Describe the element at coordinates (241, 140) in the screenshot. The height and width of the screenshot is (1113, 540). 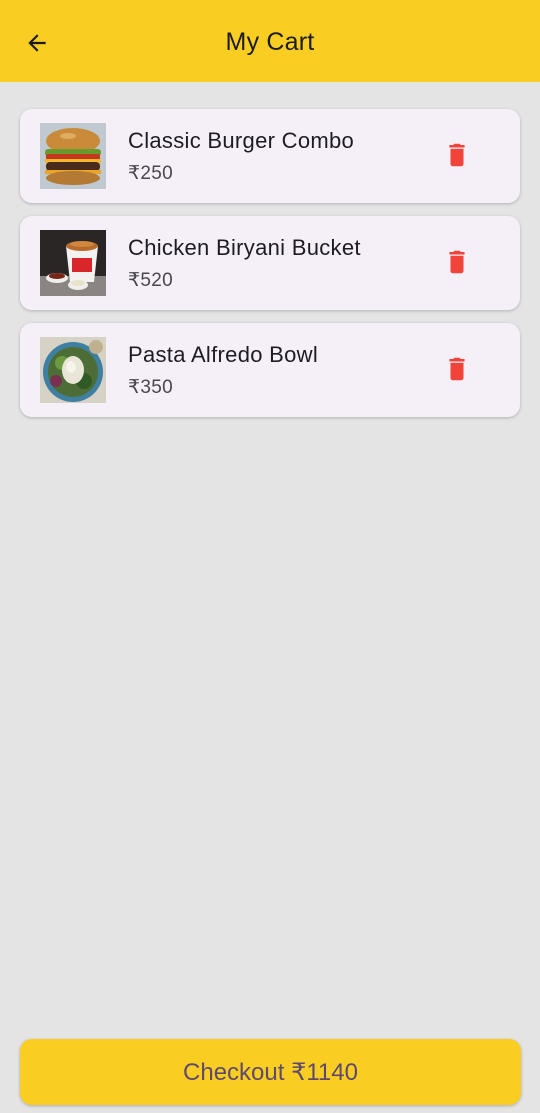
I see `item-name: Classic Burger Combo` at that location.